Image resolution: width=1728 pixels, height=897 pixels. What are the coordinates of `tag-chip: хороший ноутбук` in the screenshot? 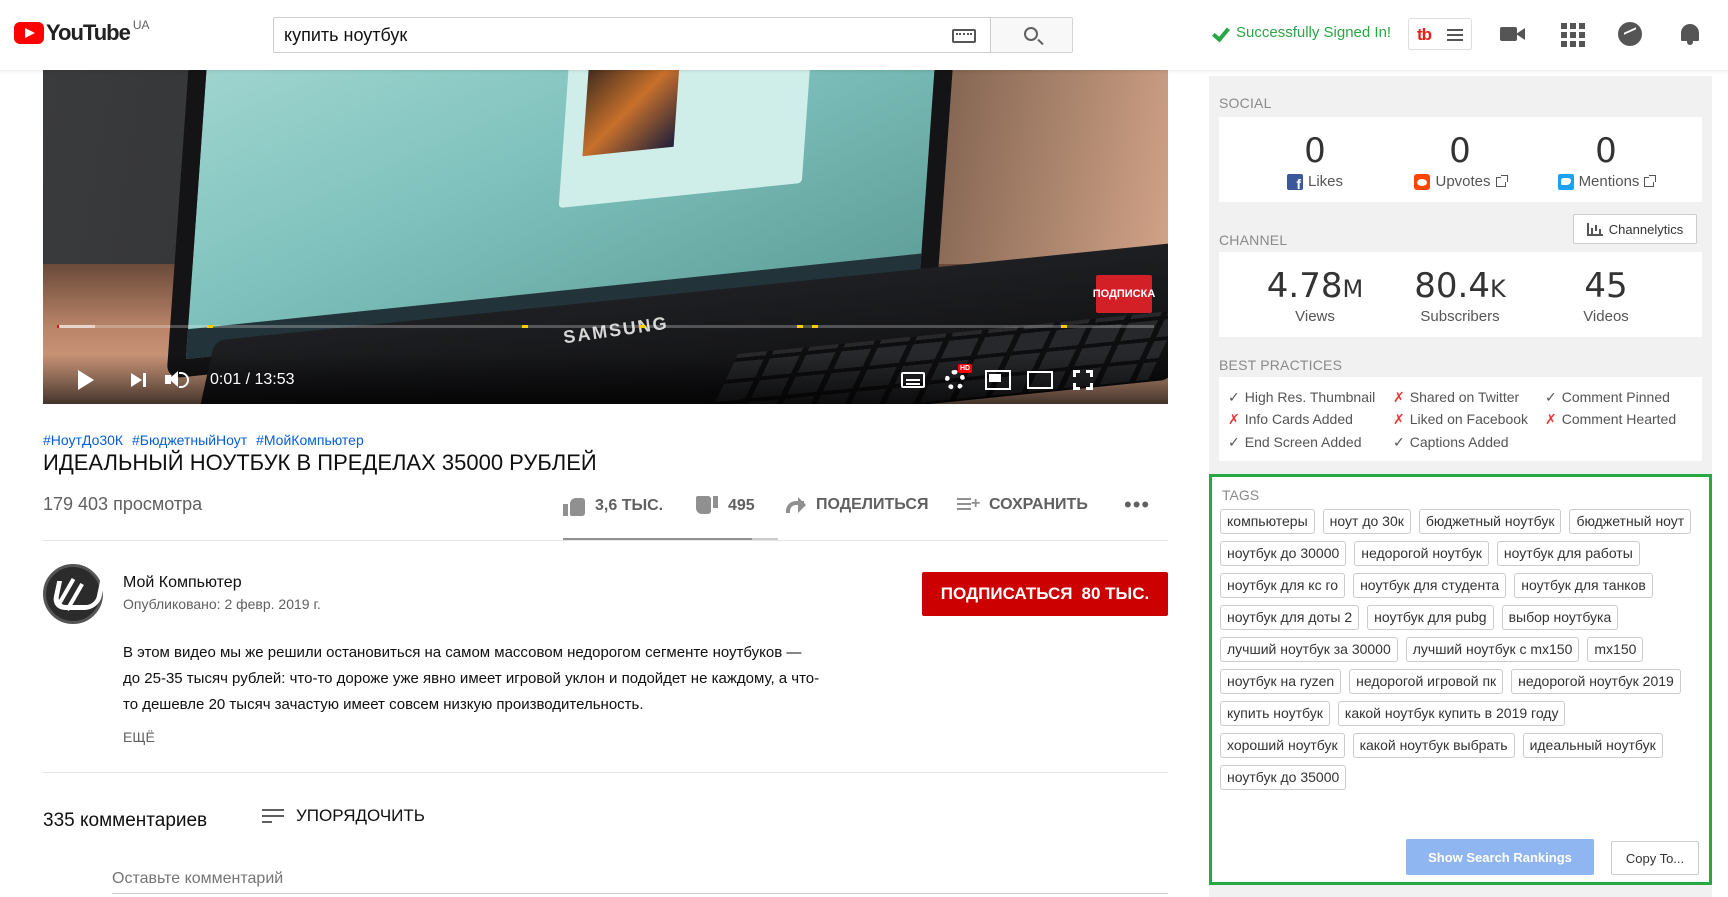 It's located at (1282, 745).